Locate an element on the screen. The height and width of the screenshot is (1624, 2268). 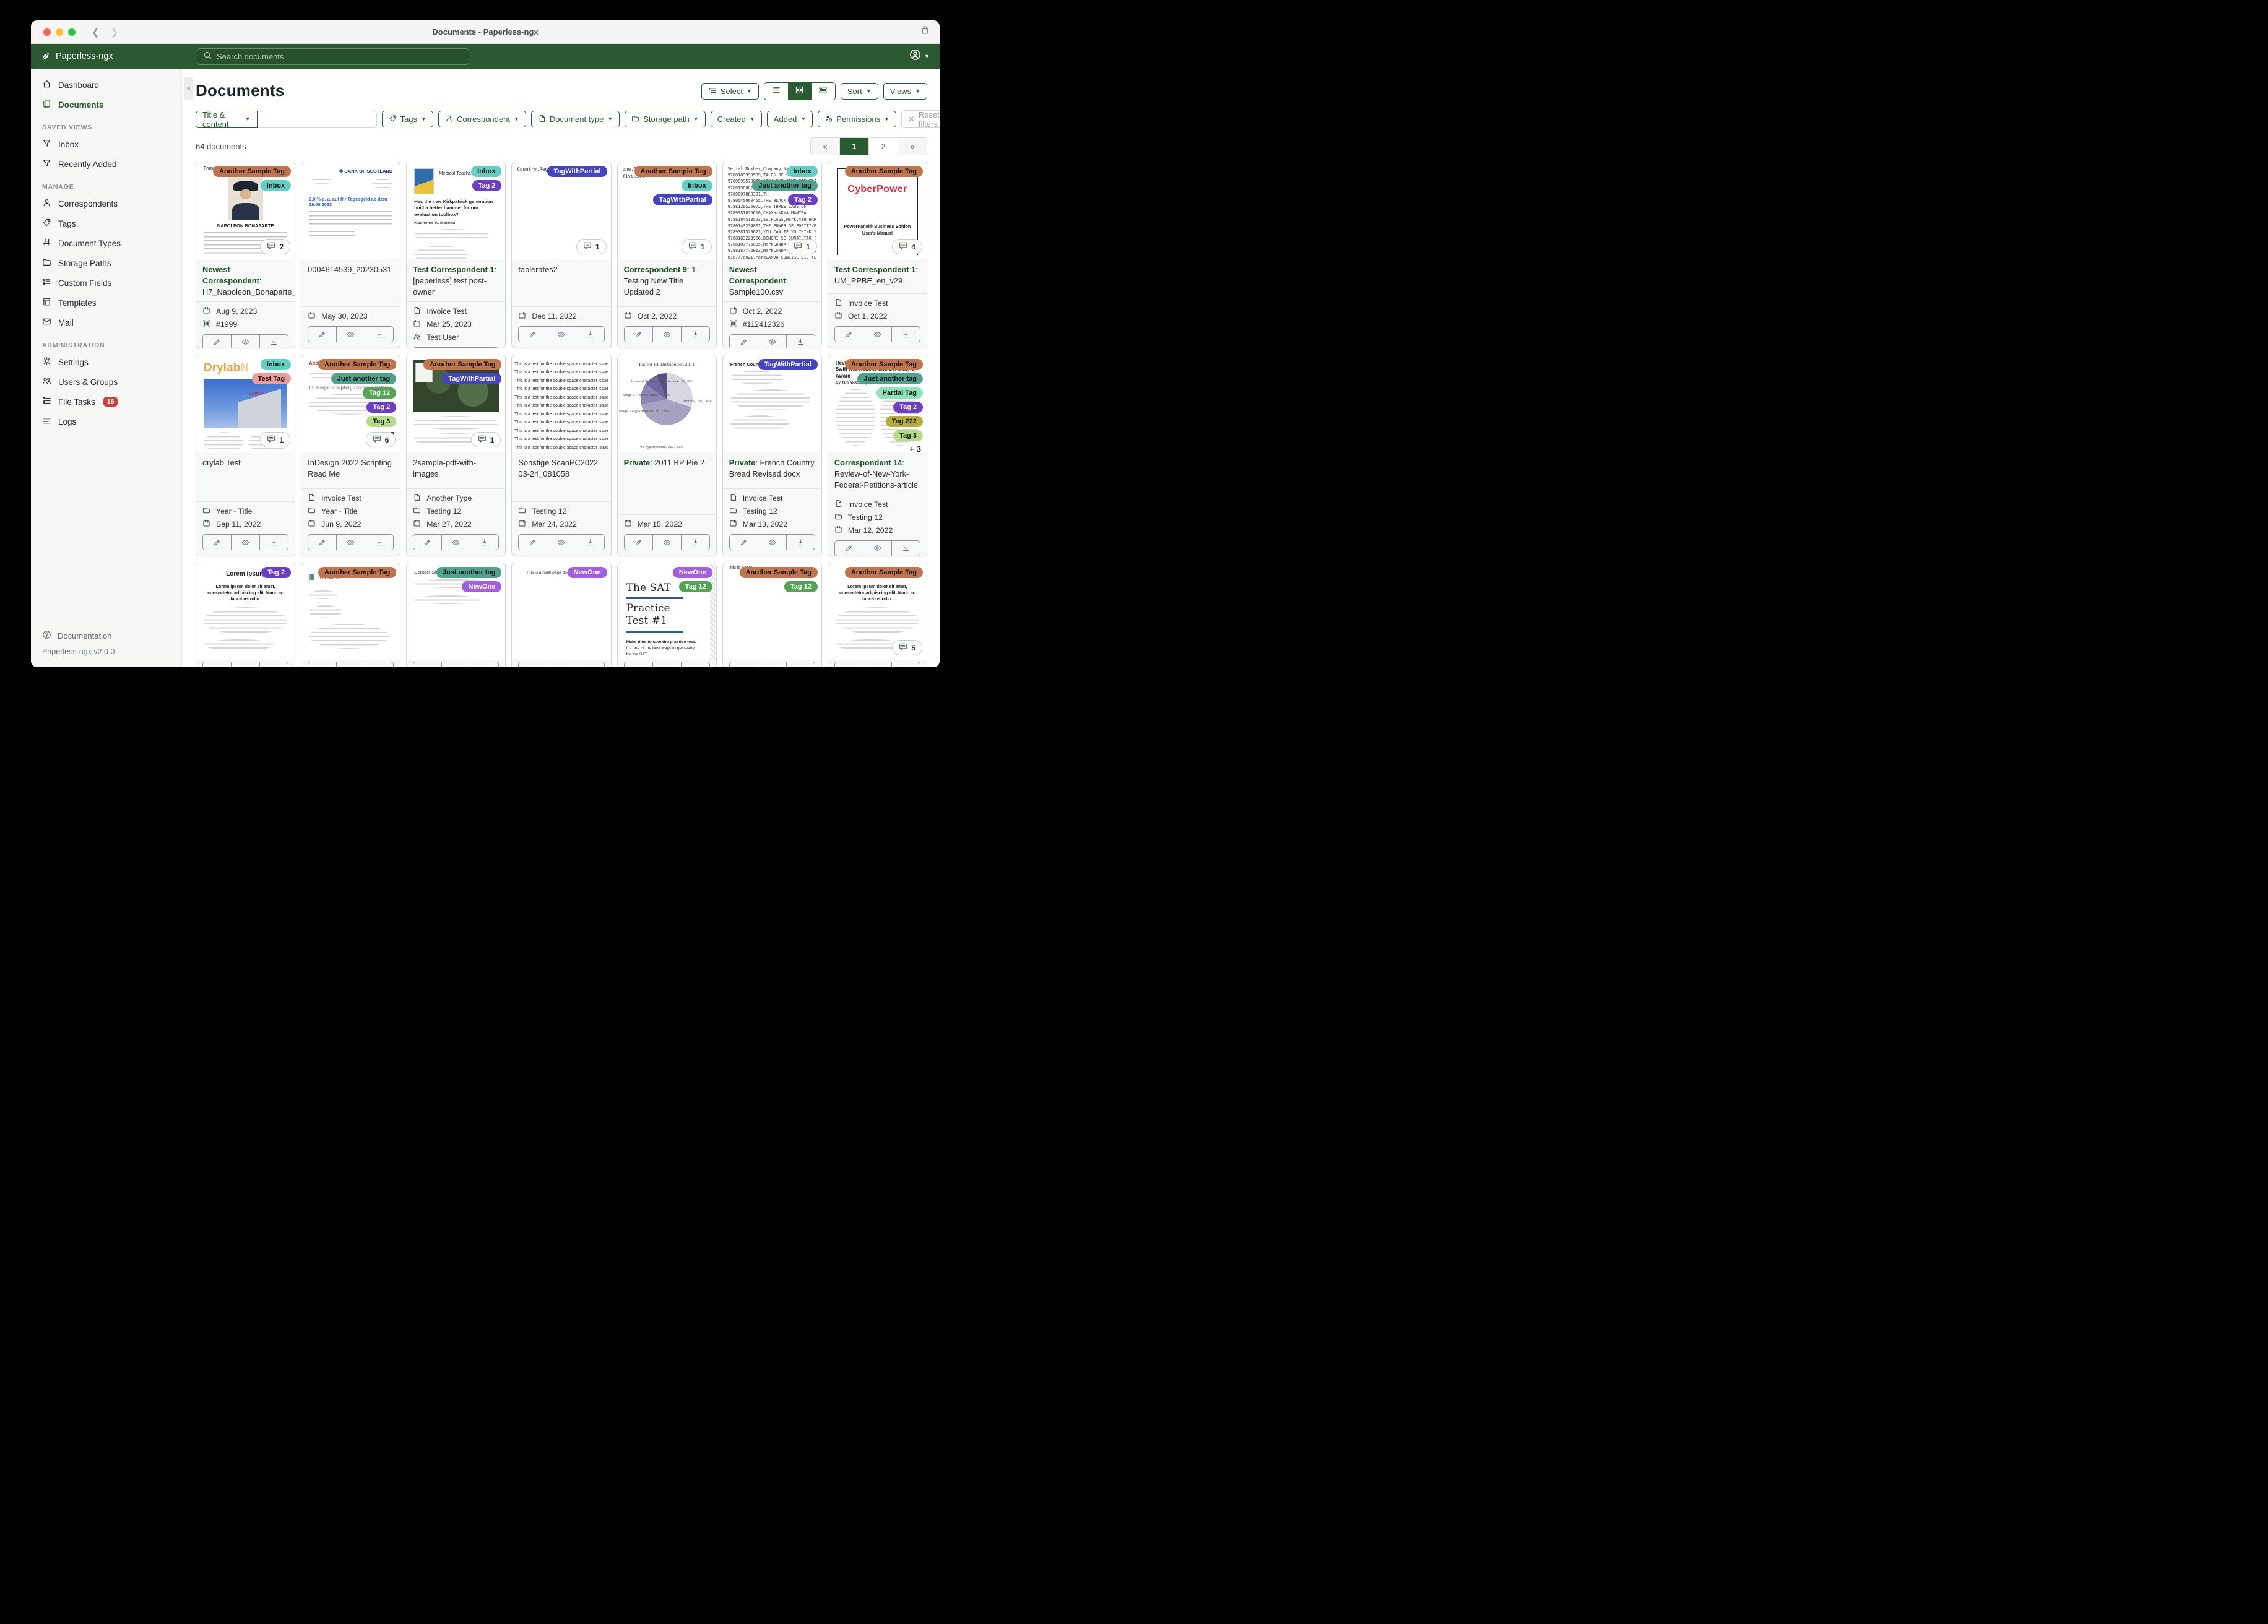
tag-pill: Just another tag is located at coordinates (469, 572).